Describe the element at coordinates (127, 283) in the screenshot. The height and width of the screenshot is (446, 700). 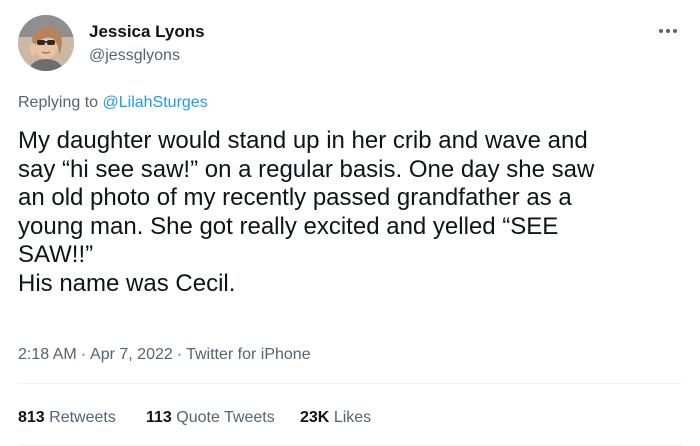
I see `tweet-text-line: His name was Cecil.` at that location.